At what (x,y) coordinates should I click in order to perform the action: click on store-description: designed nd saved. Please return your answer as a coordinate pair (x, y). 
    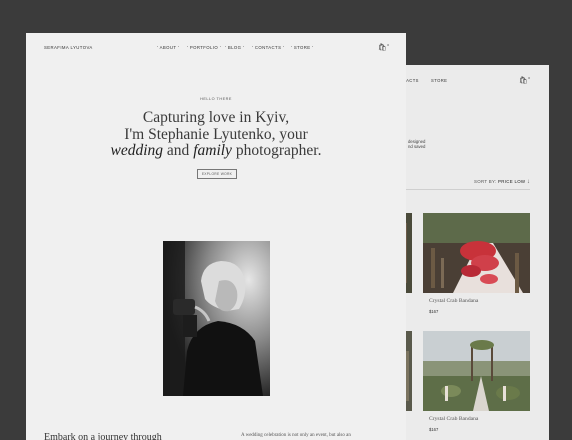
    Looking at the image, I should click on (417, 144).